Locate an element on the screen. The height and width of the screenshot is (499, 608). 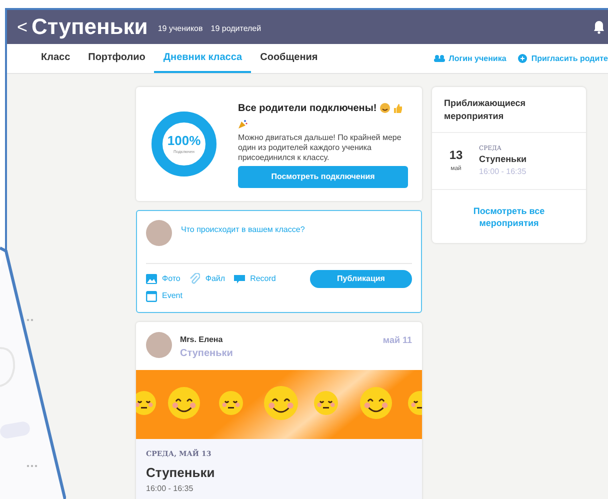
nav-link: Логин ученика is located at coordinates (470, 58).